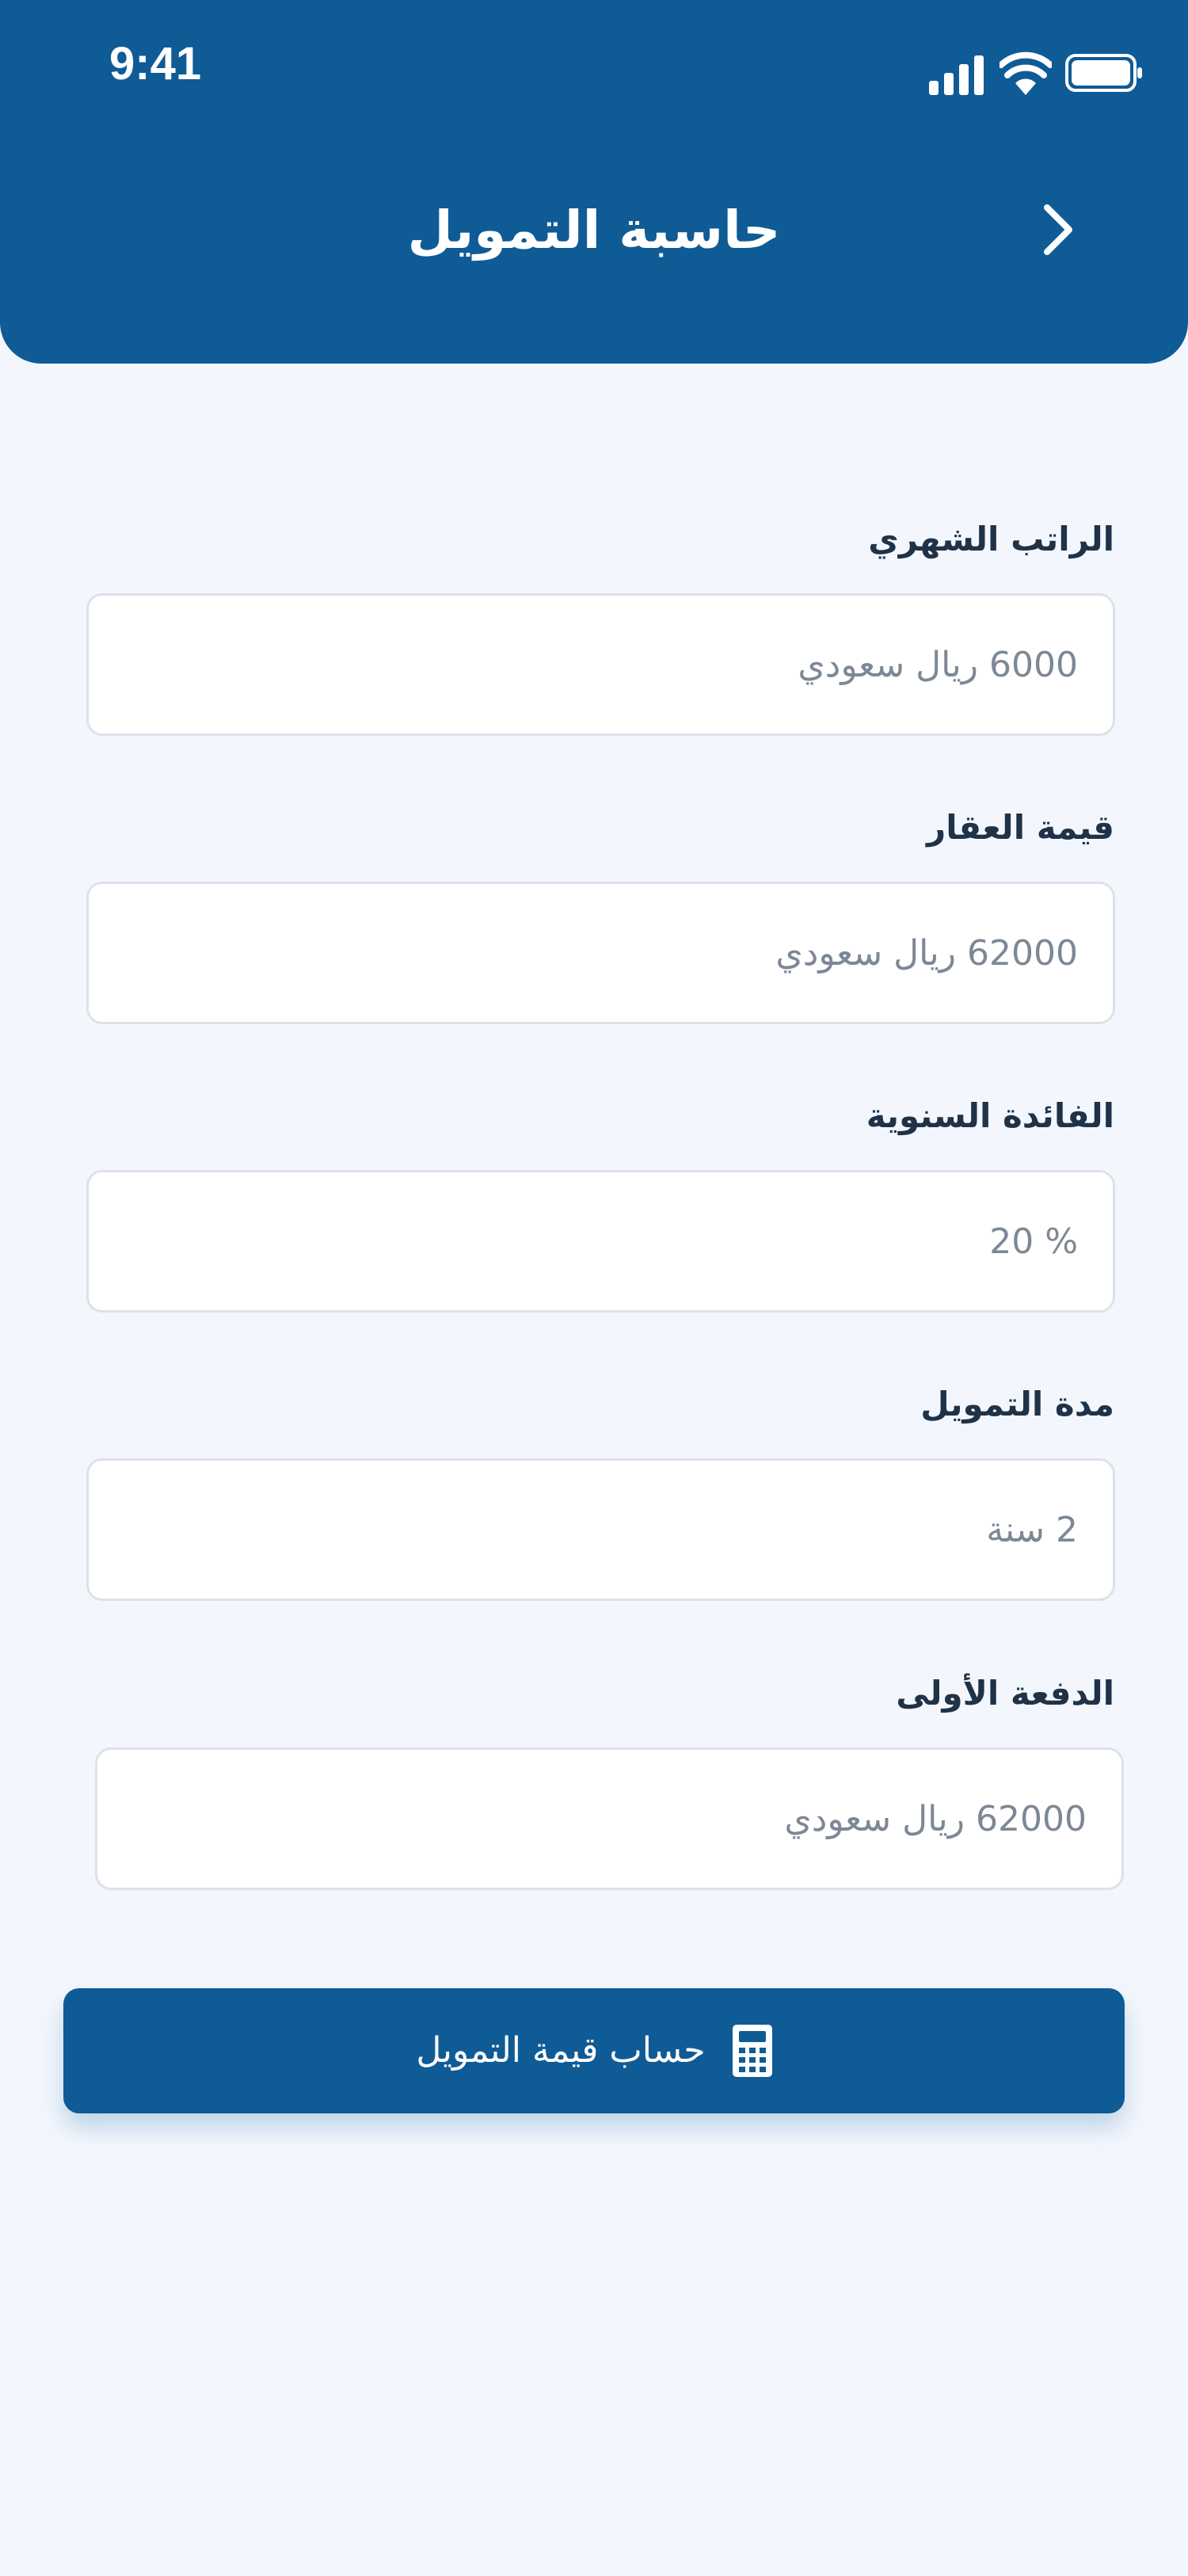 This screenshot has height=2576, width=1188. I want to click on field-label-annual-interest: الفائدة السنوية, so click(990, 1115).